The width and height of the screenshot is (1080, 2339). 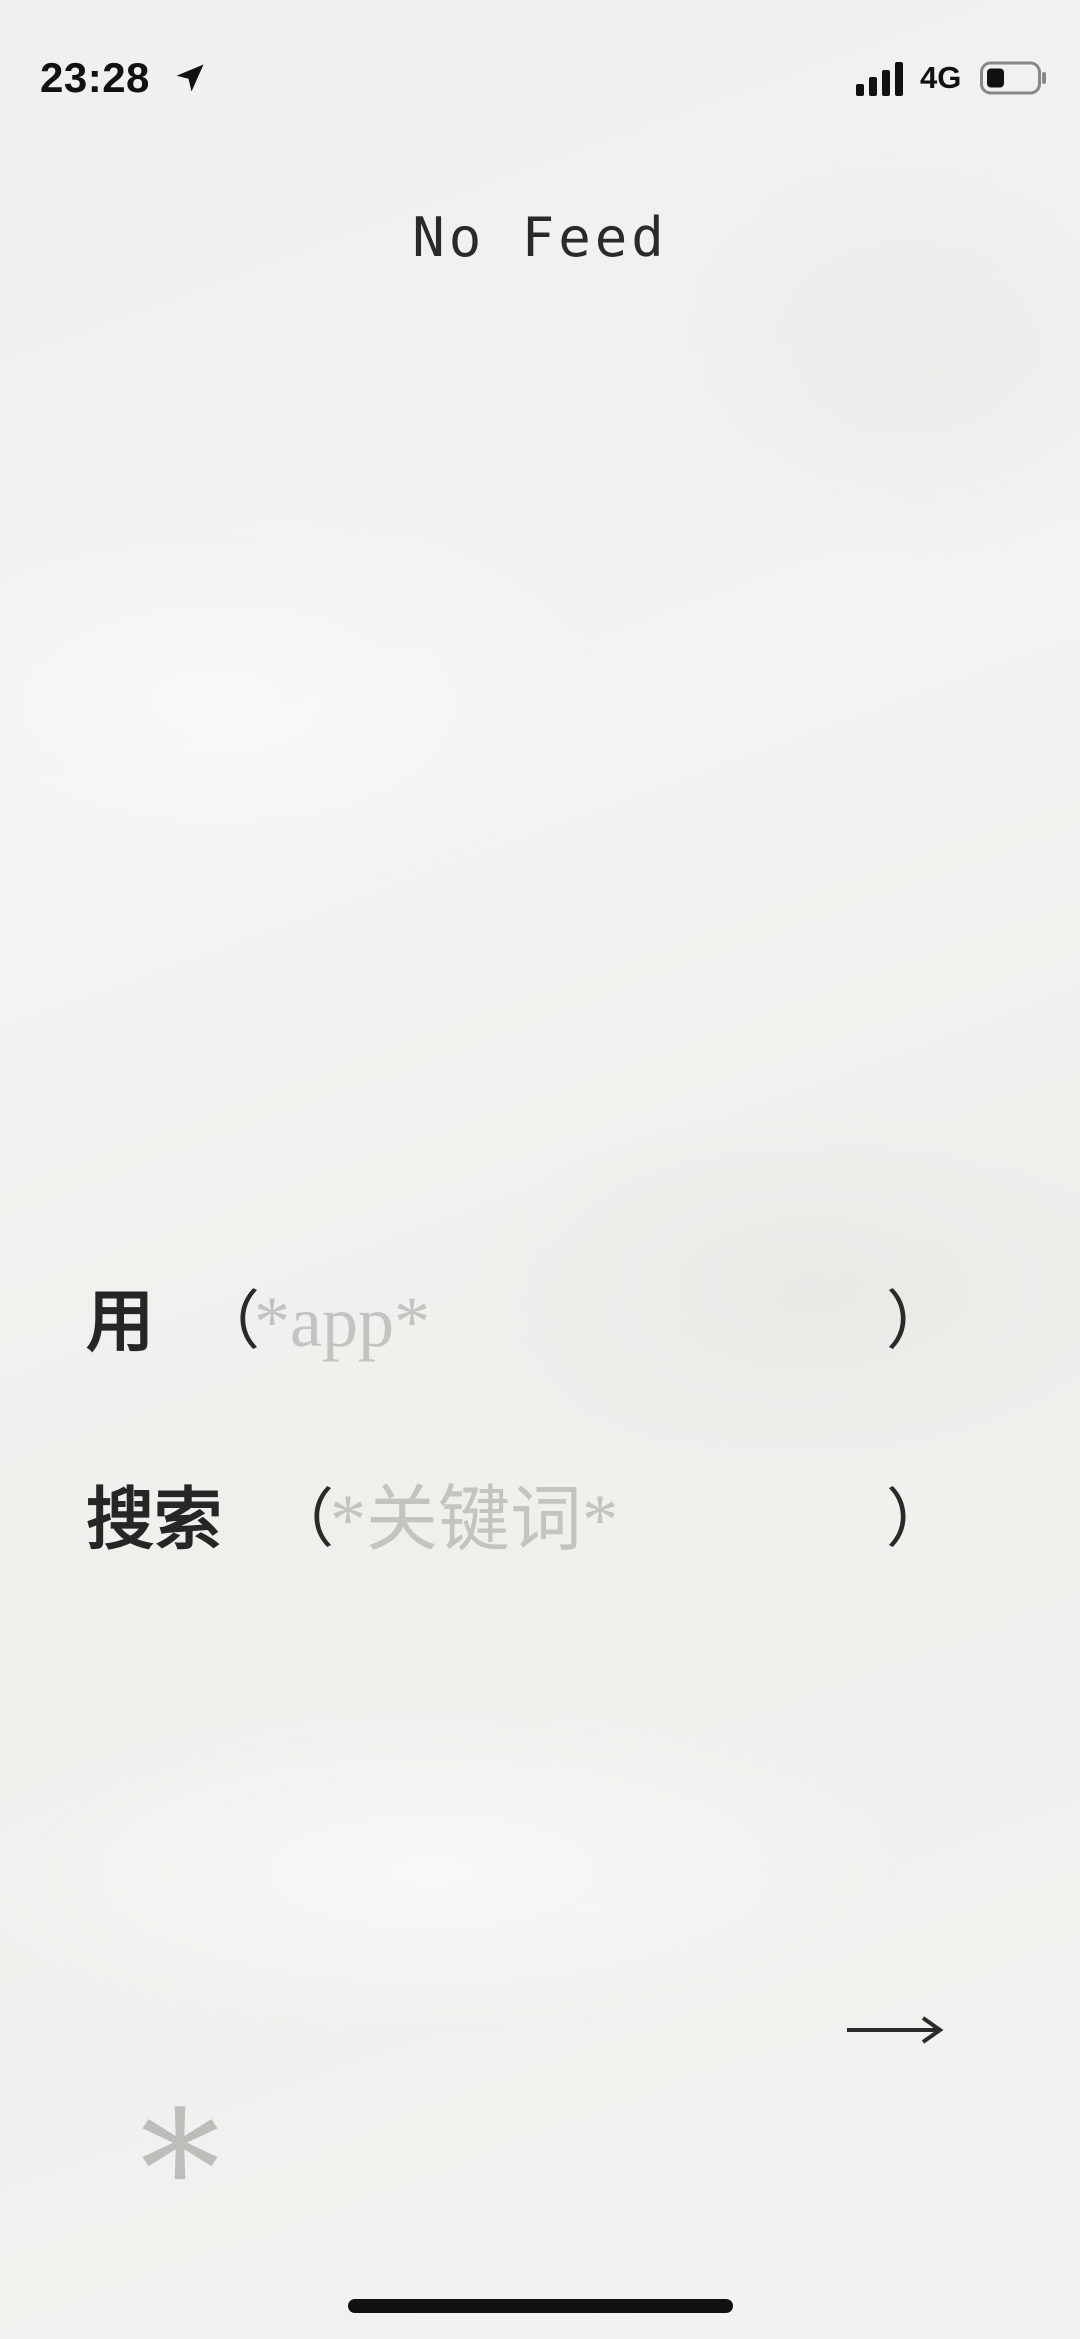 I want to click on app-close-paren: ）, so click(x=918, y=1322).